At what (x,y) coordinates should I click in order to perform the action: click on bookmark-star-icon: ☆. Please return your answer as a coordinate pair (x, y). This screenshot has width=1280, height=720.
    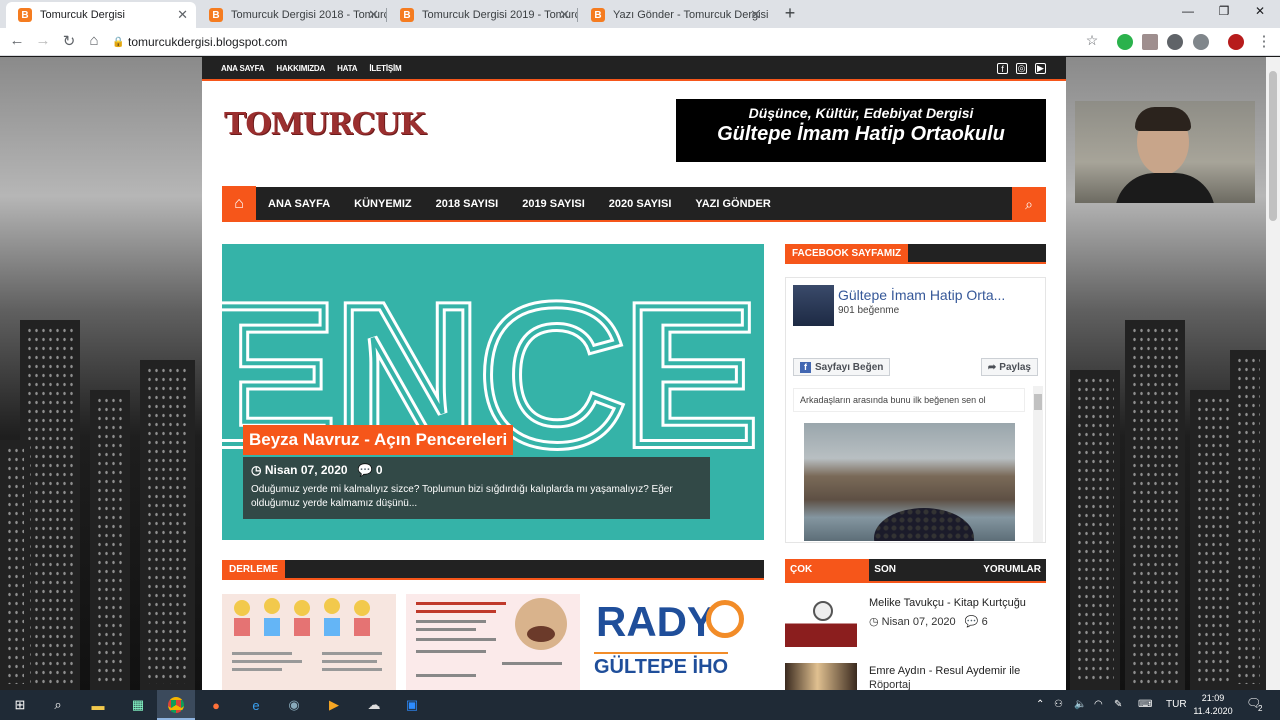
    Looking at the image, I should click on (1092, 40).